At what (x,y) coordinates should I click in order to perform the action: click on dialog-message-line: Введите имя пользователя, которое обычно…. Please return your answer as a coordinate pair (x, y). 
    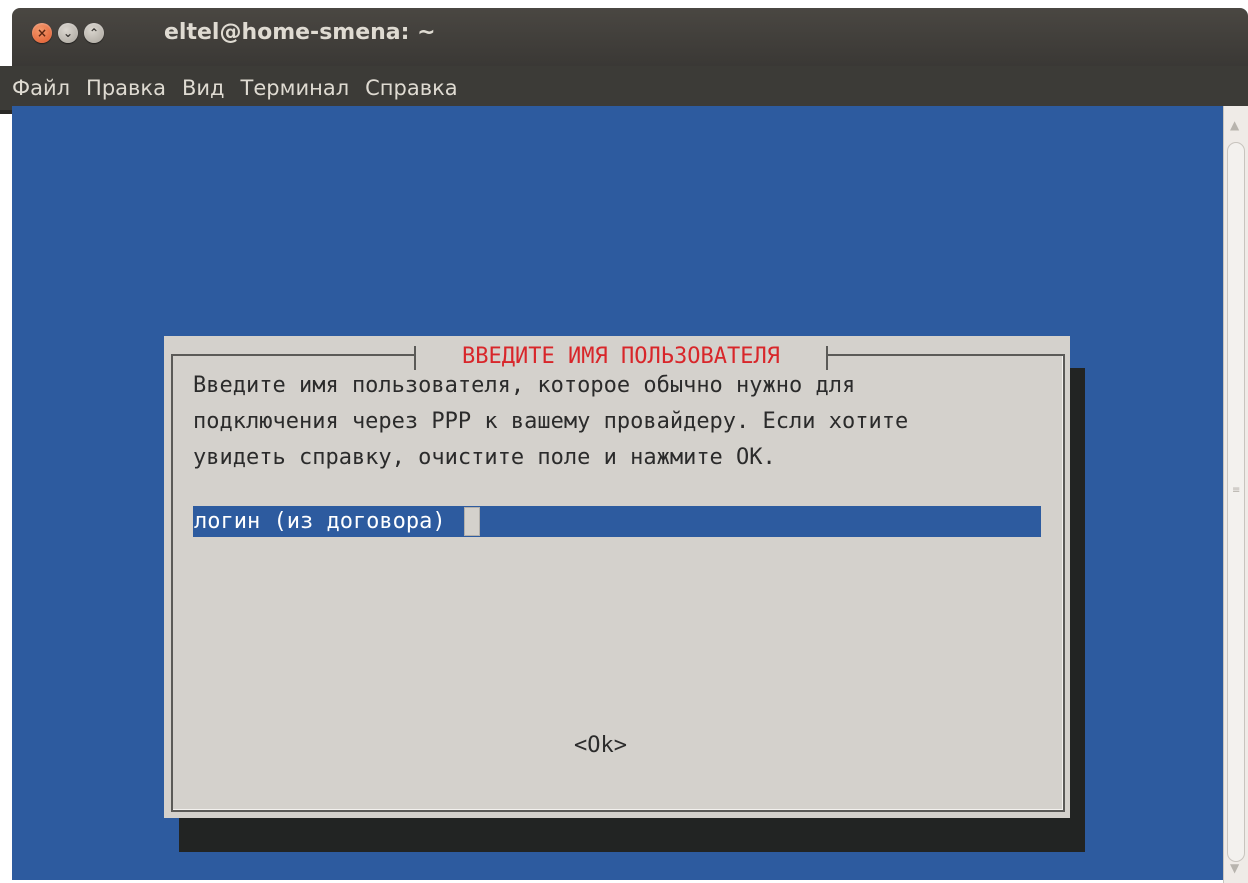
    Looking at the image, I should click on (524, 385).